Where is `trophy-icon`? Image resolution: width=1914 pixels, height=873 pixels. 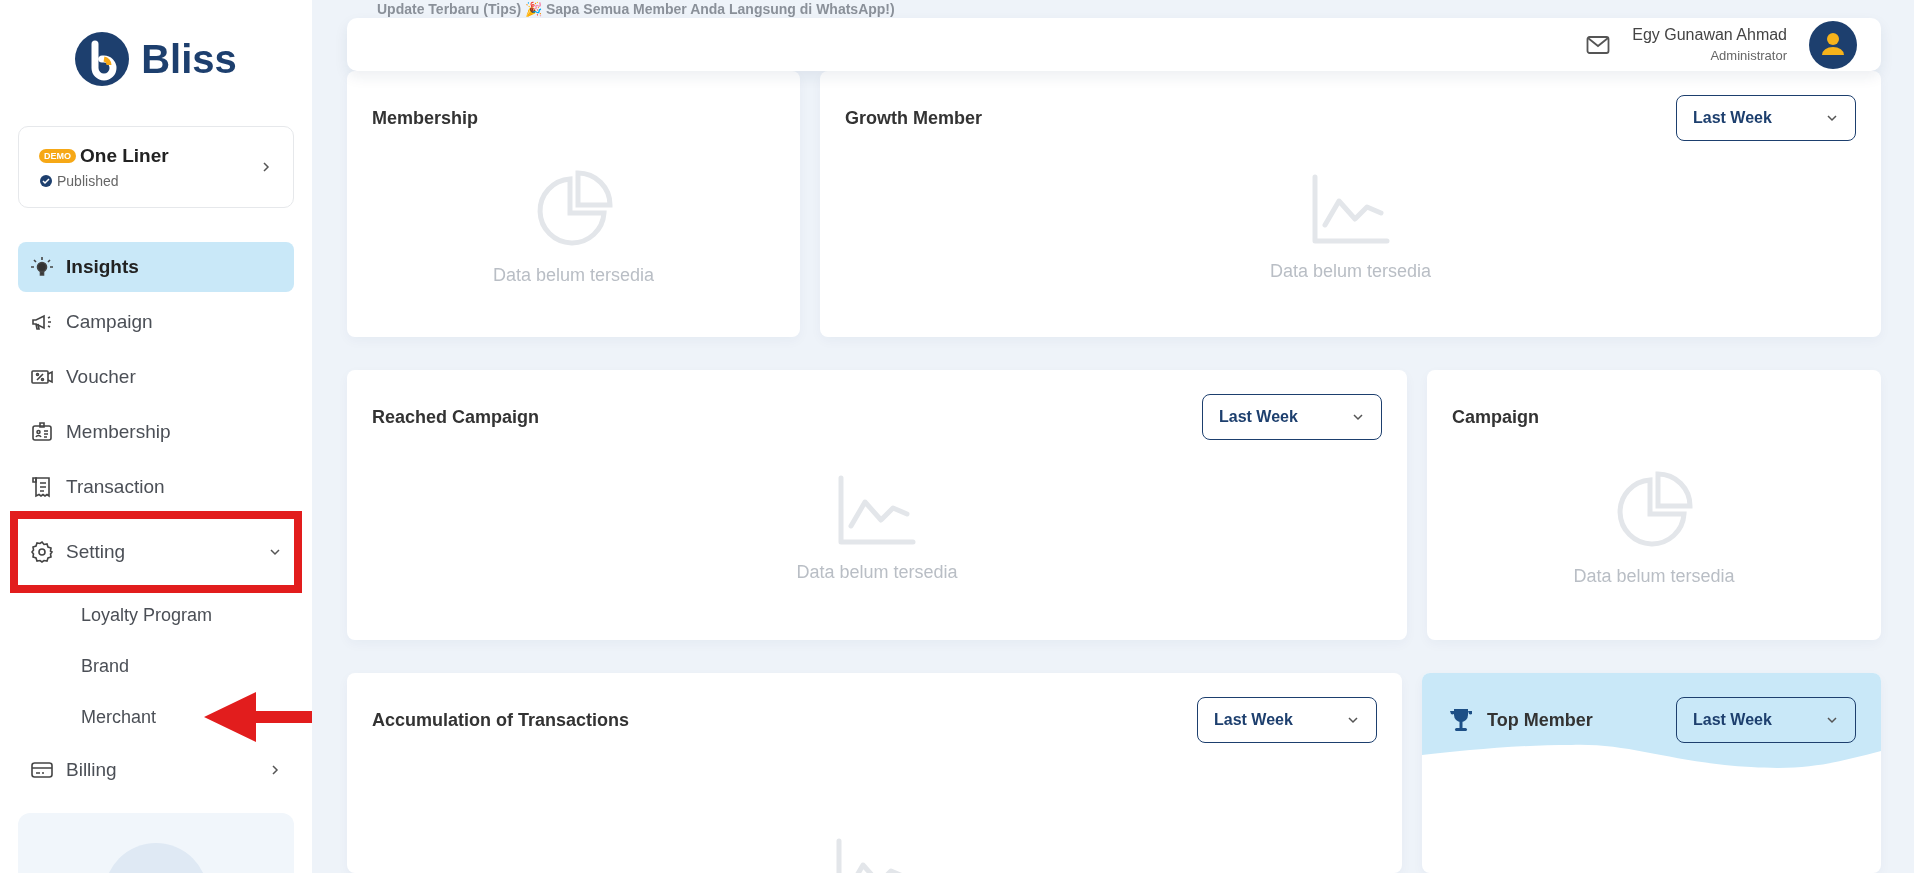 trophy-icon is located at coordinates (1461, 720).